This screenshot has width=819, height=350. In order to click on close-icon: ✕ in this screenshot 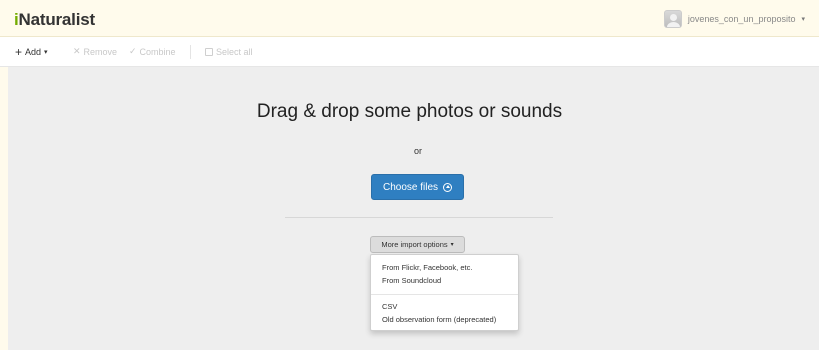, I will do `click(77, 51)`.